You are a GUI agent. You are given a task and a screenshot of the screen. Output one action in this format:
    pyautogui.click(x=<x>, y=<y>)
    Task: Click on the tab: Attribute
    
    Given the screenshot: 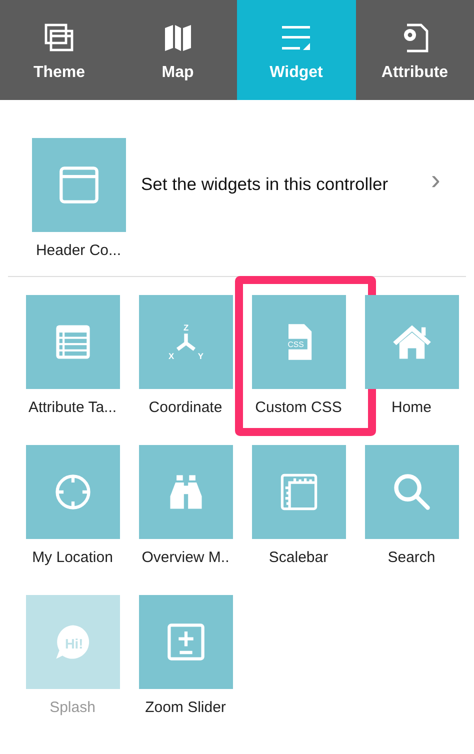 What is the action you would take?
    pyautogui.click(x=415, y=50)
    